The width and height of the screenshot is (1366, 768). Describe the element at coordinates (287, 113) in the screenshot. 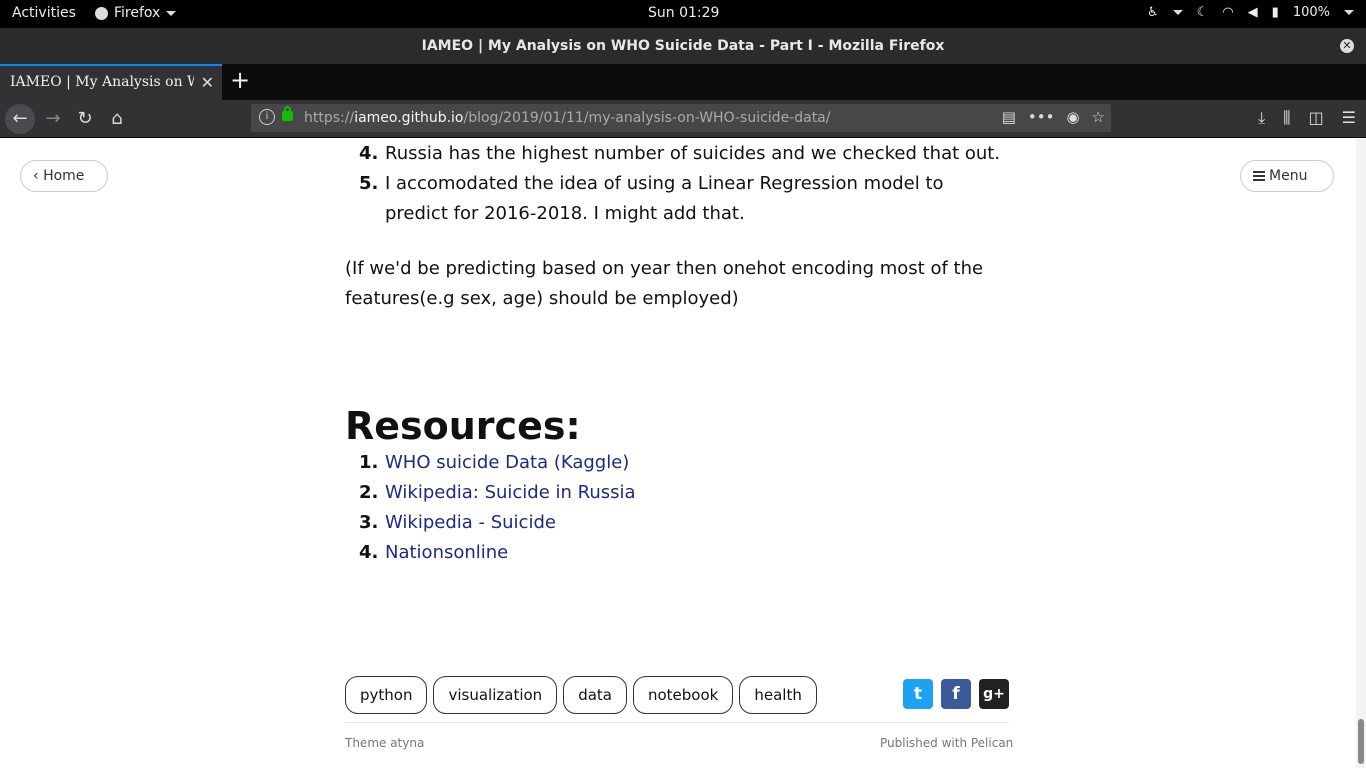

I see `lock-icon` at that location.